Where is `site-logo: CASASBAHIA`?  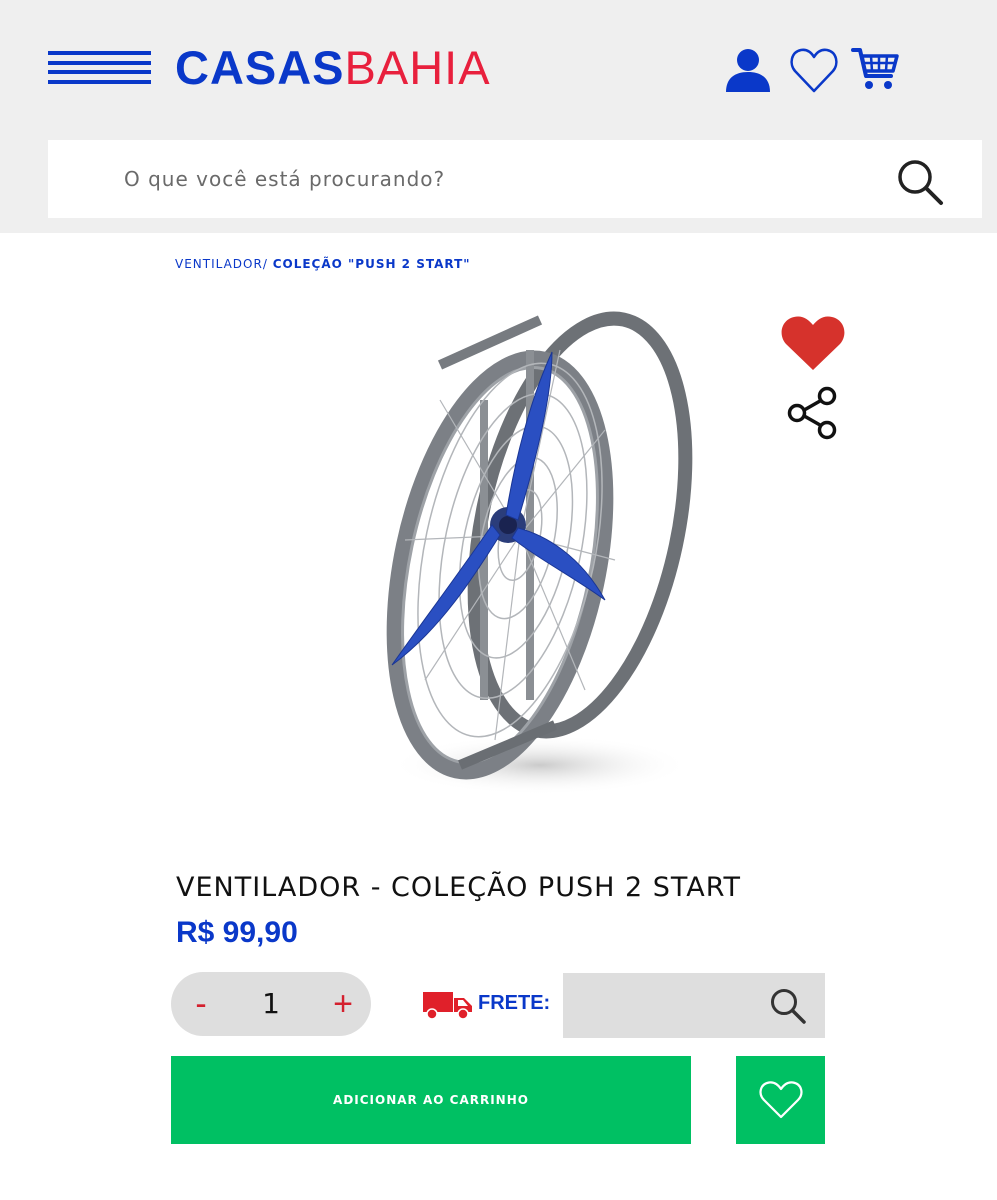
site-logo: CASASBAHIA is located at coordinates (333, 68).